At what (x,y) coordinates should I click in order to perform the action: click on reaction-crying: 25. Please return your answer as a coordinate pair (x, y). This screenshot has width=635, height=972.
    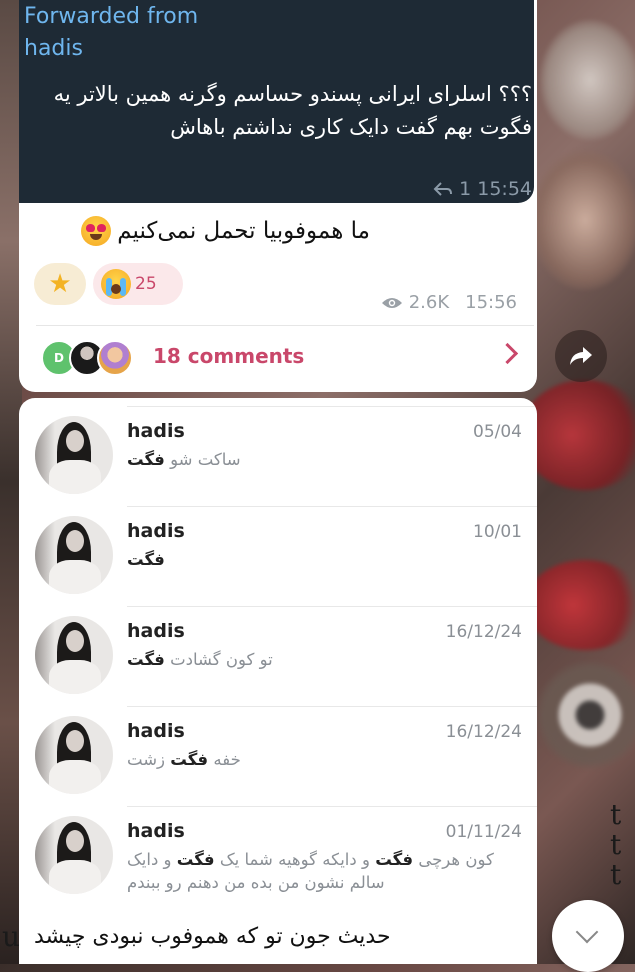
    Looking at the image, I should click on (138, 284).